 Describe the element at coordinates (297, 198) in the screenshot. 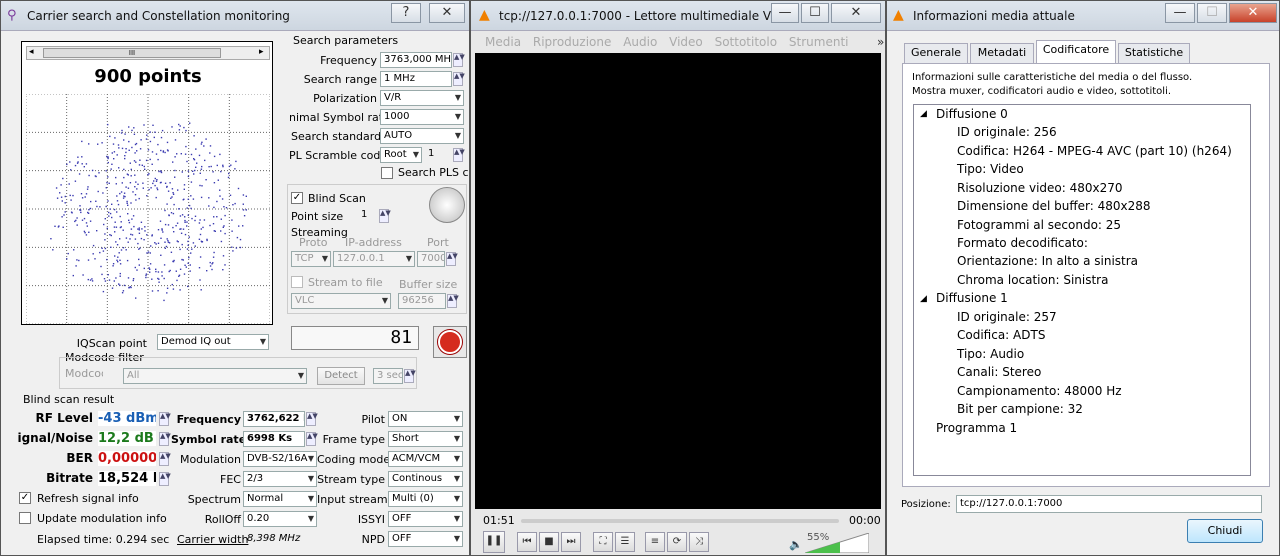

I see `blind-scan-checkbox: ✓` at that location.